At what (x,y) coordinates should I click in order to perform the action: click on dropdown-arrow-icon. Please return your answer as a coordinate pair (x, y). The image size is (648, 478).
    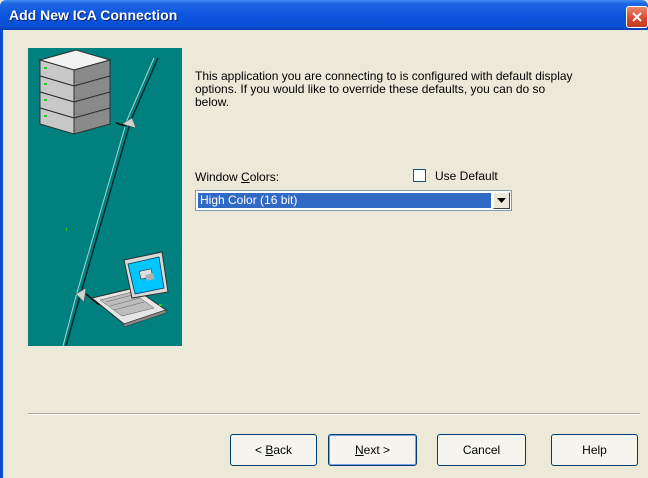
    Looking at the image, I should click on (501, 200).